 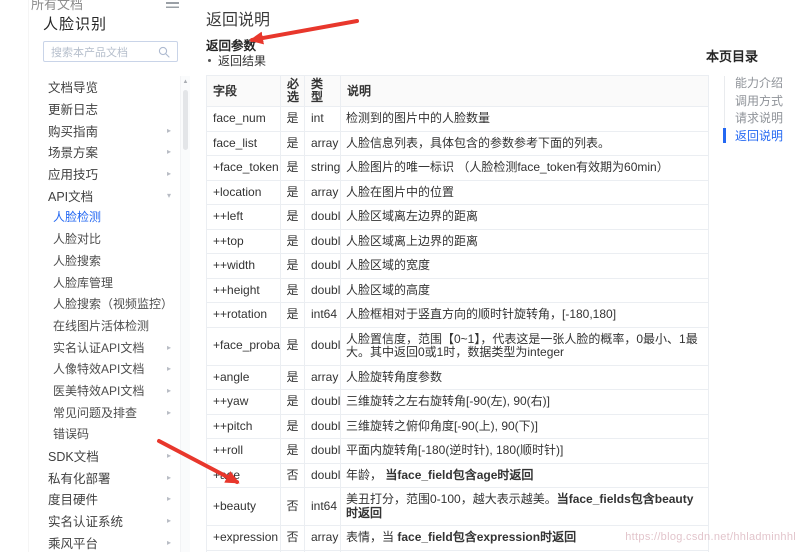 I want to click on product-title: 人脸识别, so click(x=75, y=24).